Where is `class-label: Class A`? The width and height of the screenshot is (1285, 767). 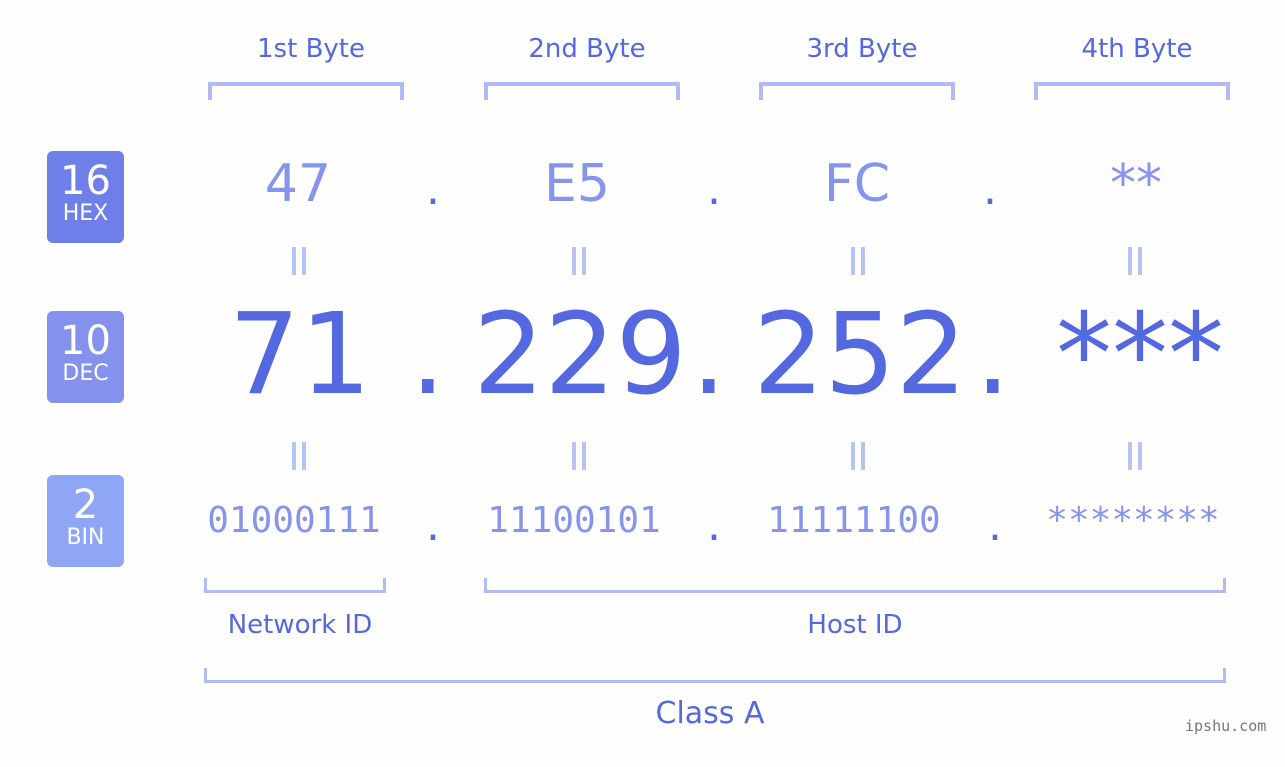
class-label: Class A is located at coordinates (710, 713).